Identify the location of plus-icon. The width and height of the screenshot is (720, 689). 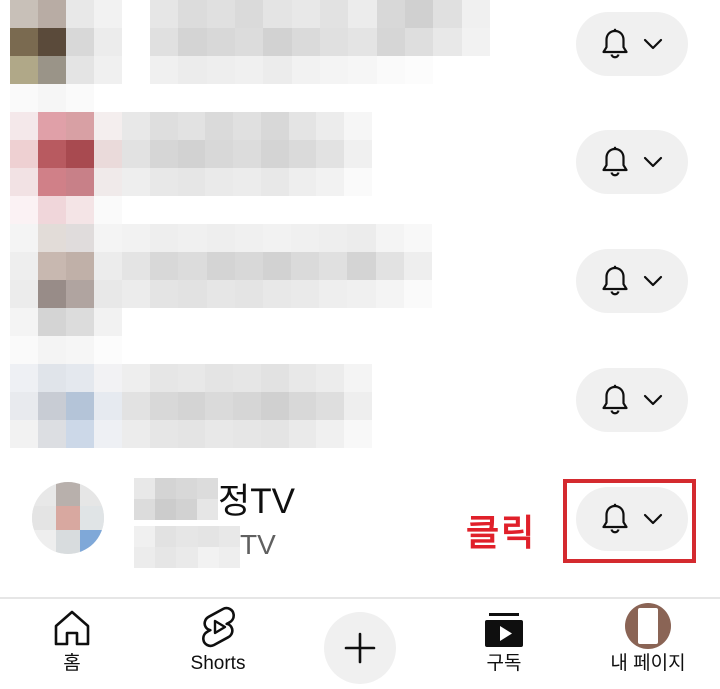
(360, 648).